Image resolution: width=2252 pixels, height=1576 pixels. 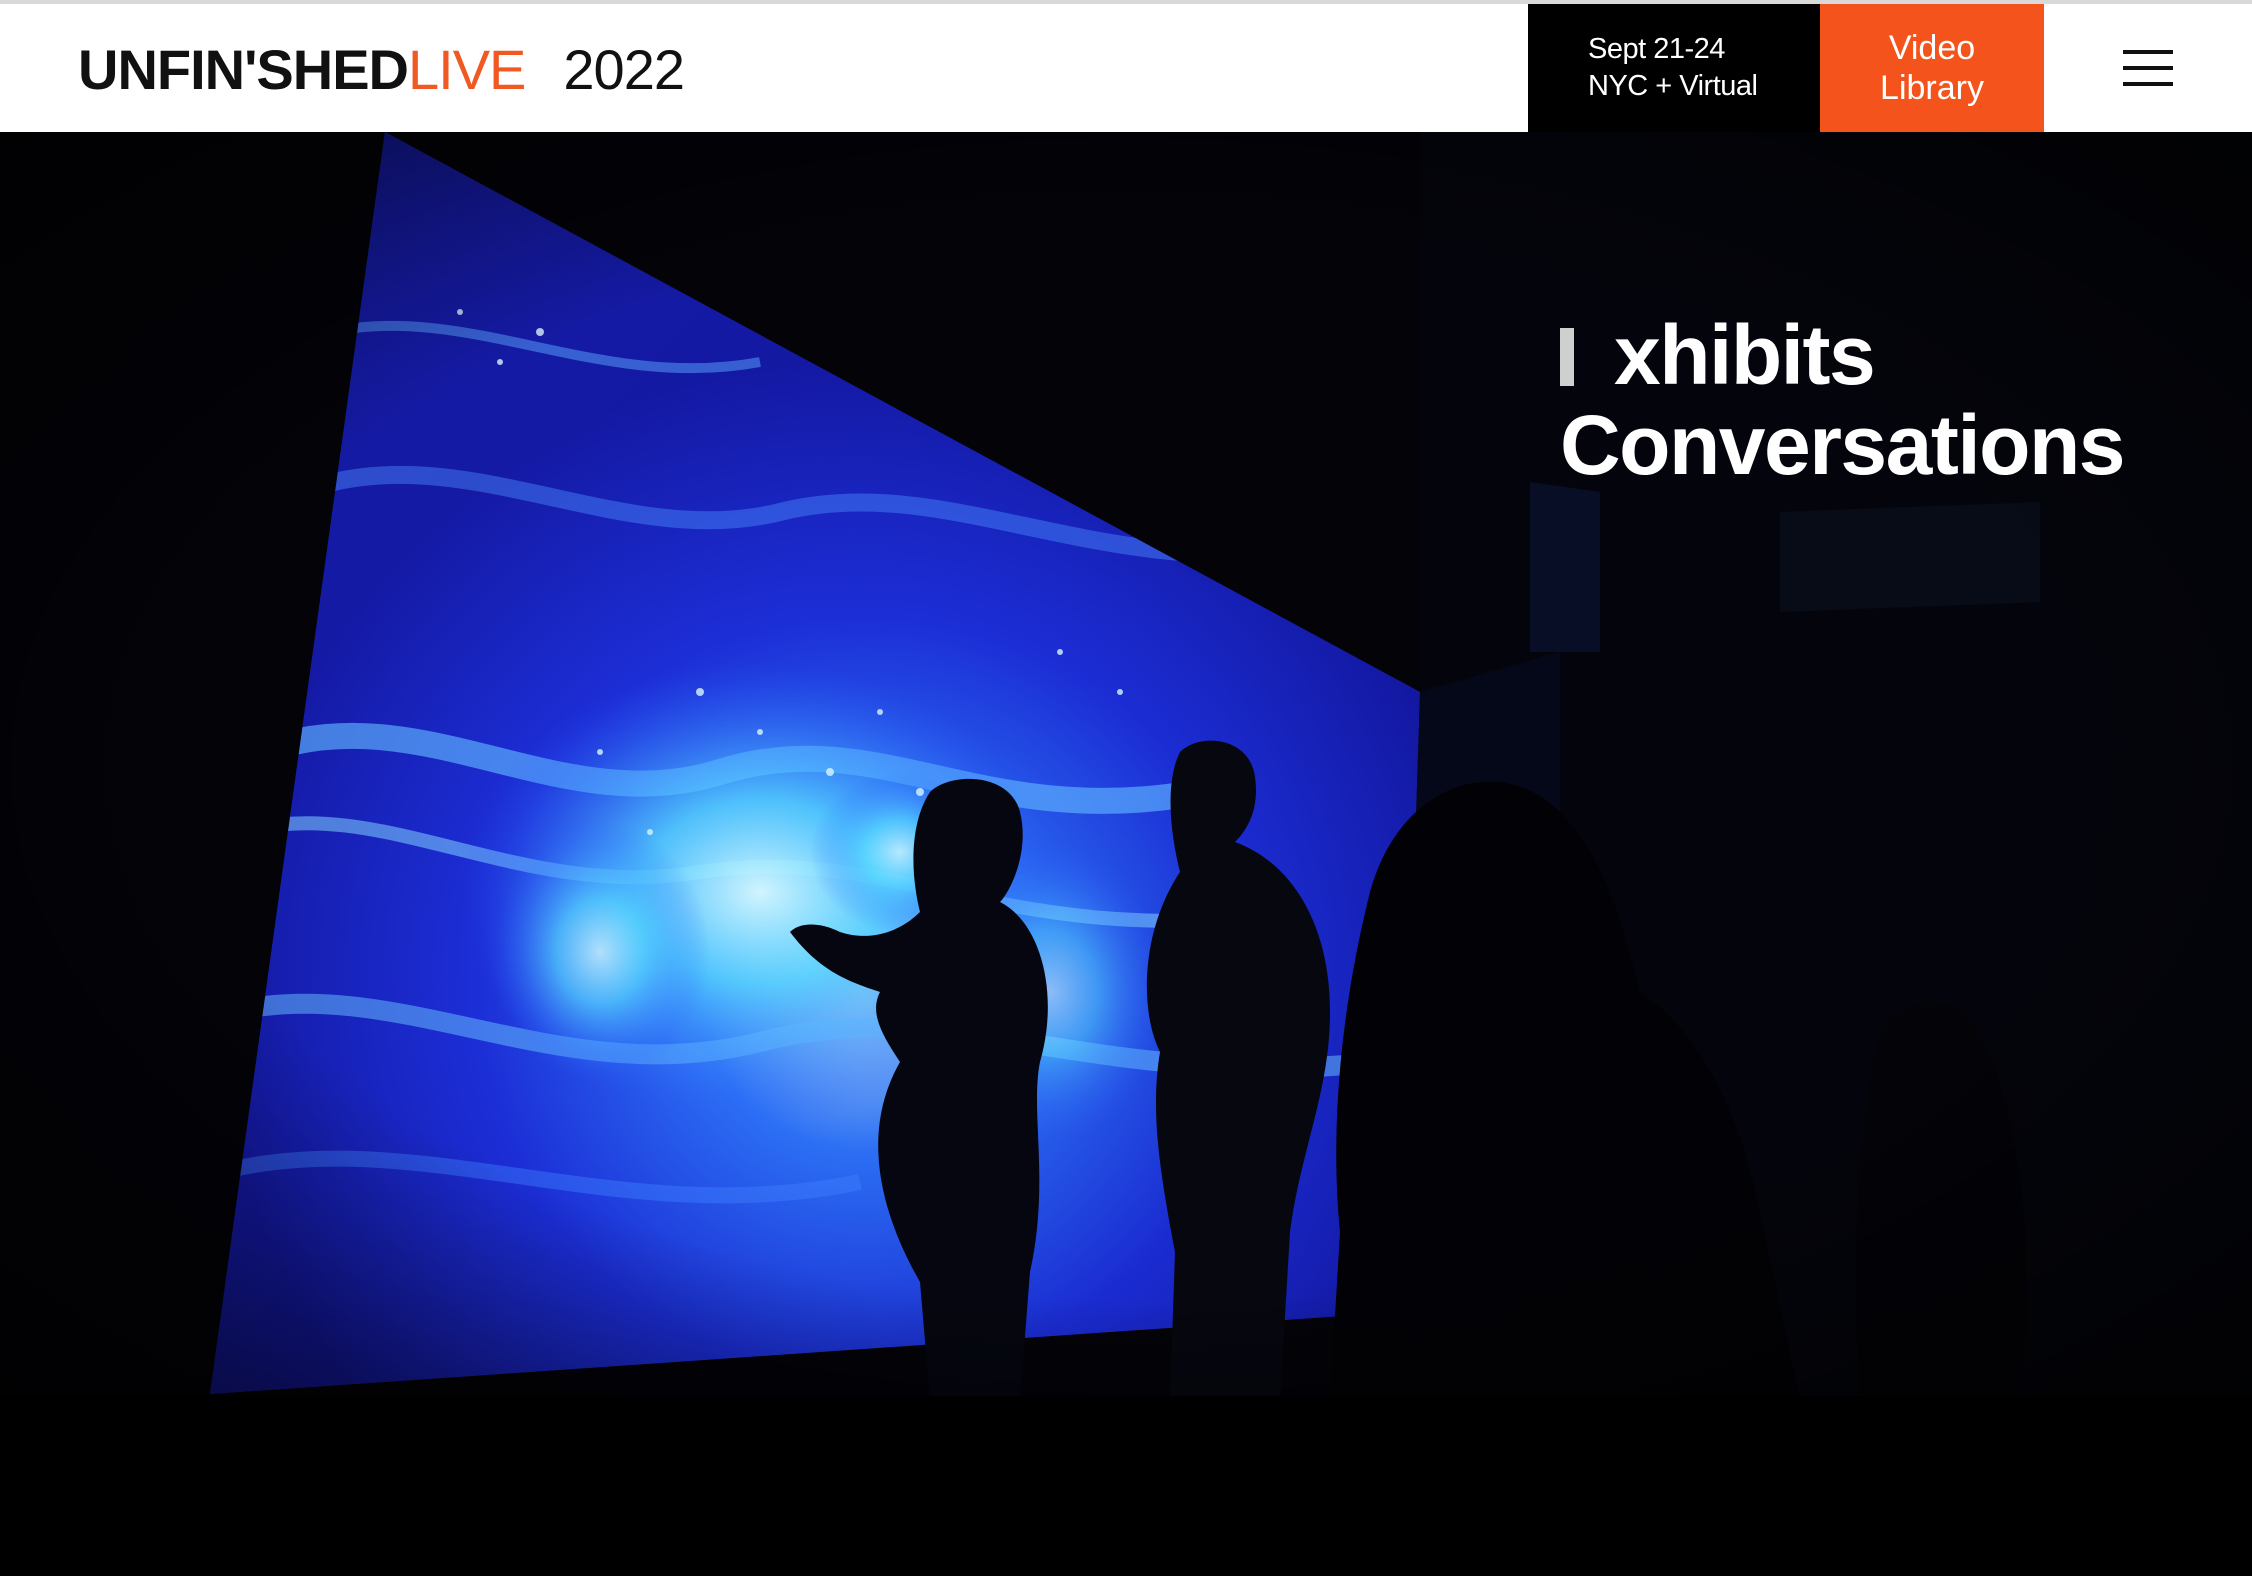 What do you see at coordinates (1673, 86) in the screenshot?
I see `event-location: NYC + Virtual` at bounding box center [1673, 86].